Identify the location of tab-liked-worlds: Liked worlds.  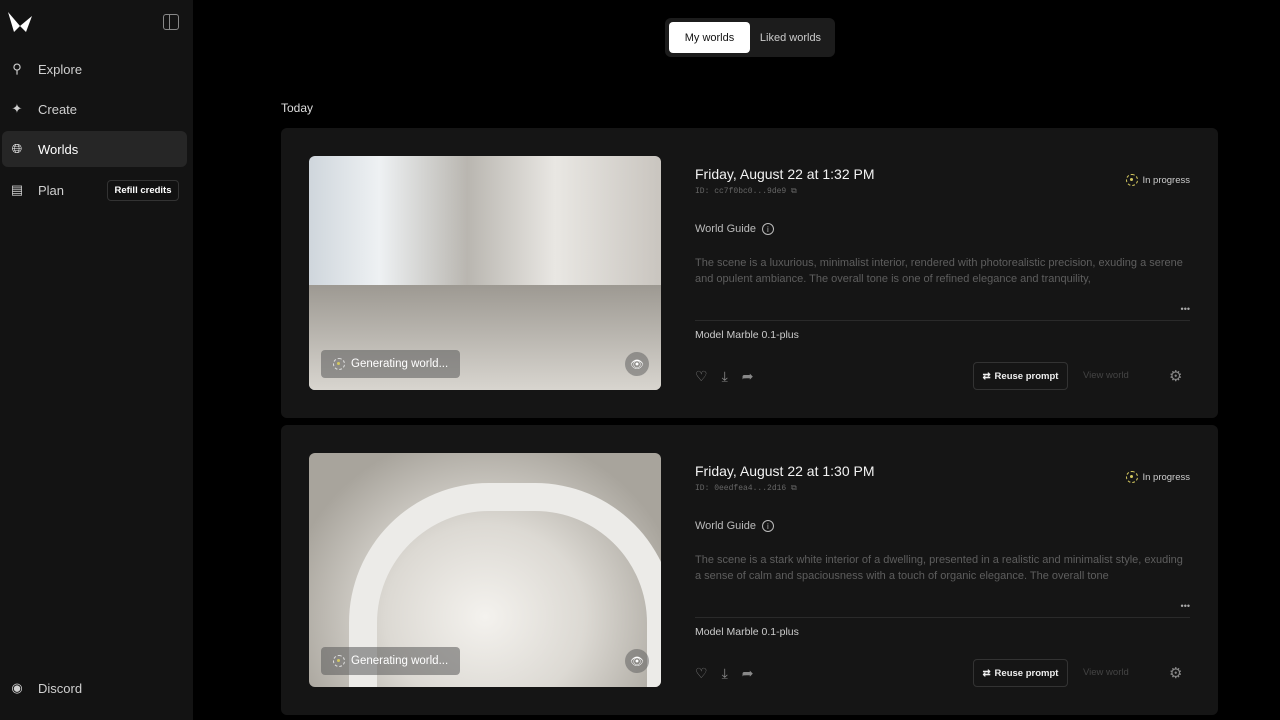
(790, 37).